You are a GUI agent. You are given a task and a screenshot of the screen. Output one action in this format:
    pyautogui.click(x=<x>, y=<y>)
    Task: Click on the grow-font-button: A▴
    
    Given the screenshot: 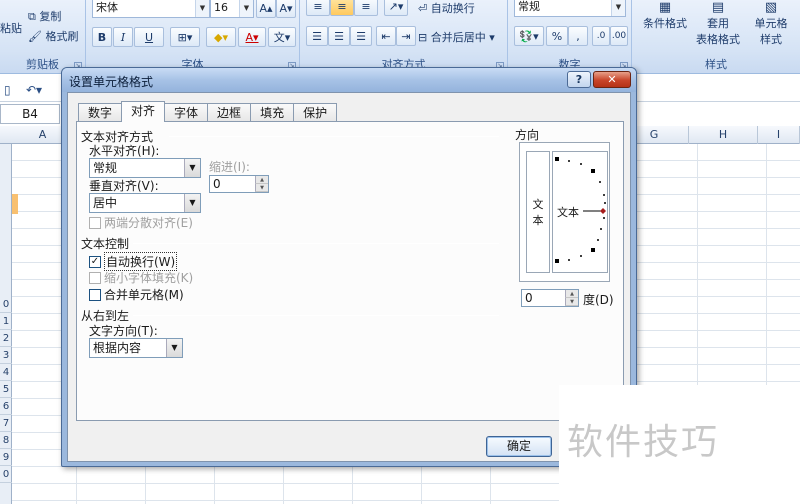 What is the action you would take?
    pyautogui.click(x=266, y=9)
    